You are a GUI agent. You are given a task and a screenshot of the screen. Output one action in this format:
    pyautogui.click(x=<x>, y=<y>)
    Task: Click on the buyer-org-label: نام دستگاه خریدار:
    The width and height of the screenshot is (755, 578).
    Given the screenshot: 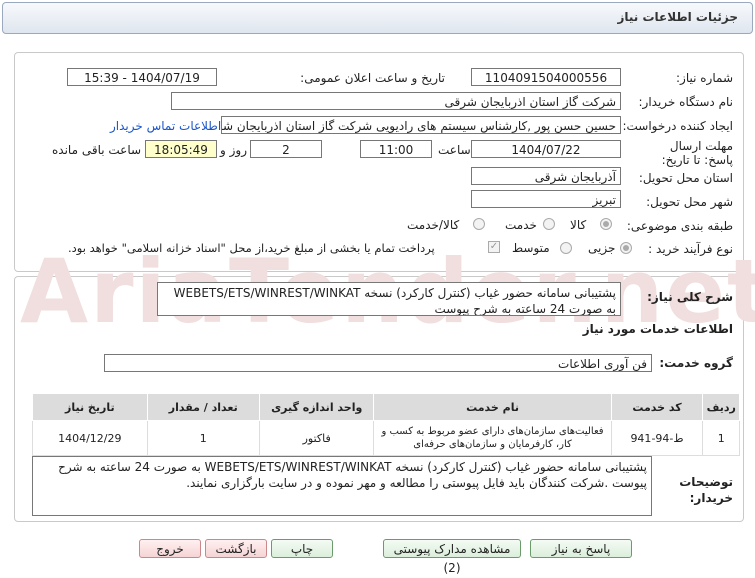 What is the action you would take?
    pyautogui.click(x=686, y=102)
    